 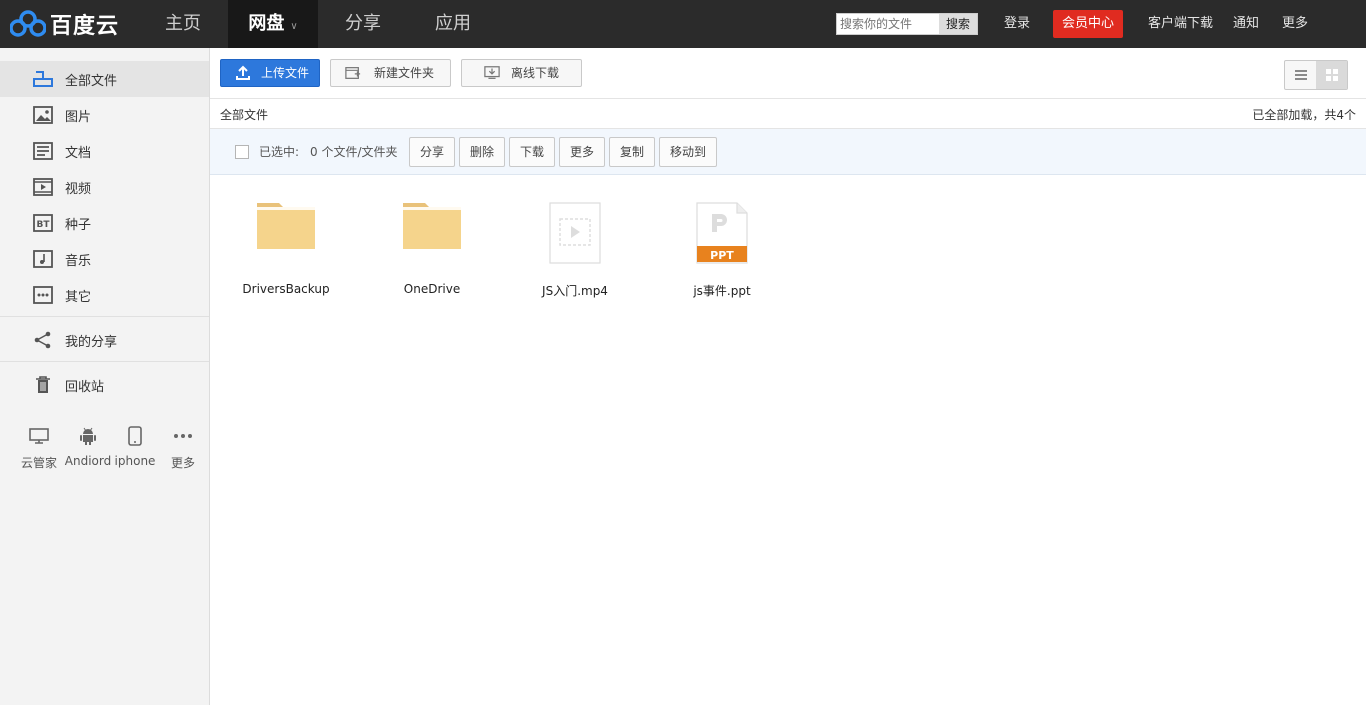 I want to click on logo-text: 百度云, so click(x=85, y=26).